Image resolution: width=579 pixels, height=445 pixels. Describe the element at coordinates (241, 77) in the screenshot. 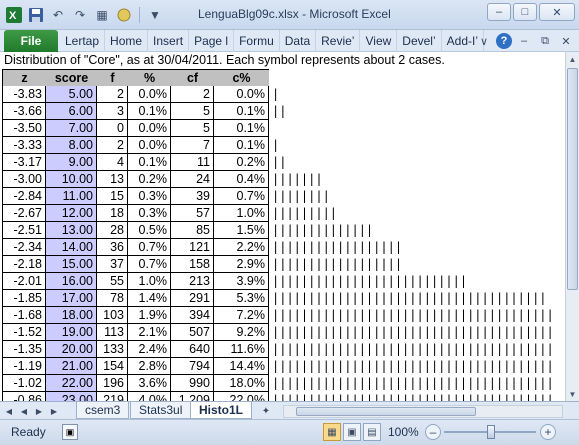

I see `header-cpct: c%` at that location.